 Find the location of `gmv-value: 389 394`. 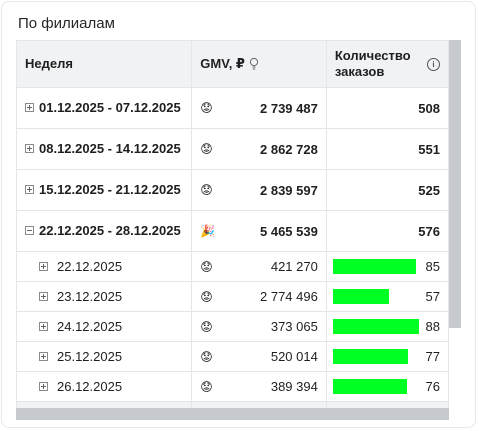

gmv-value: 389 394 is located at coordinates (294, 386).